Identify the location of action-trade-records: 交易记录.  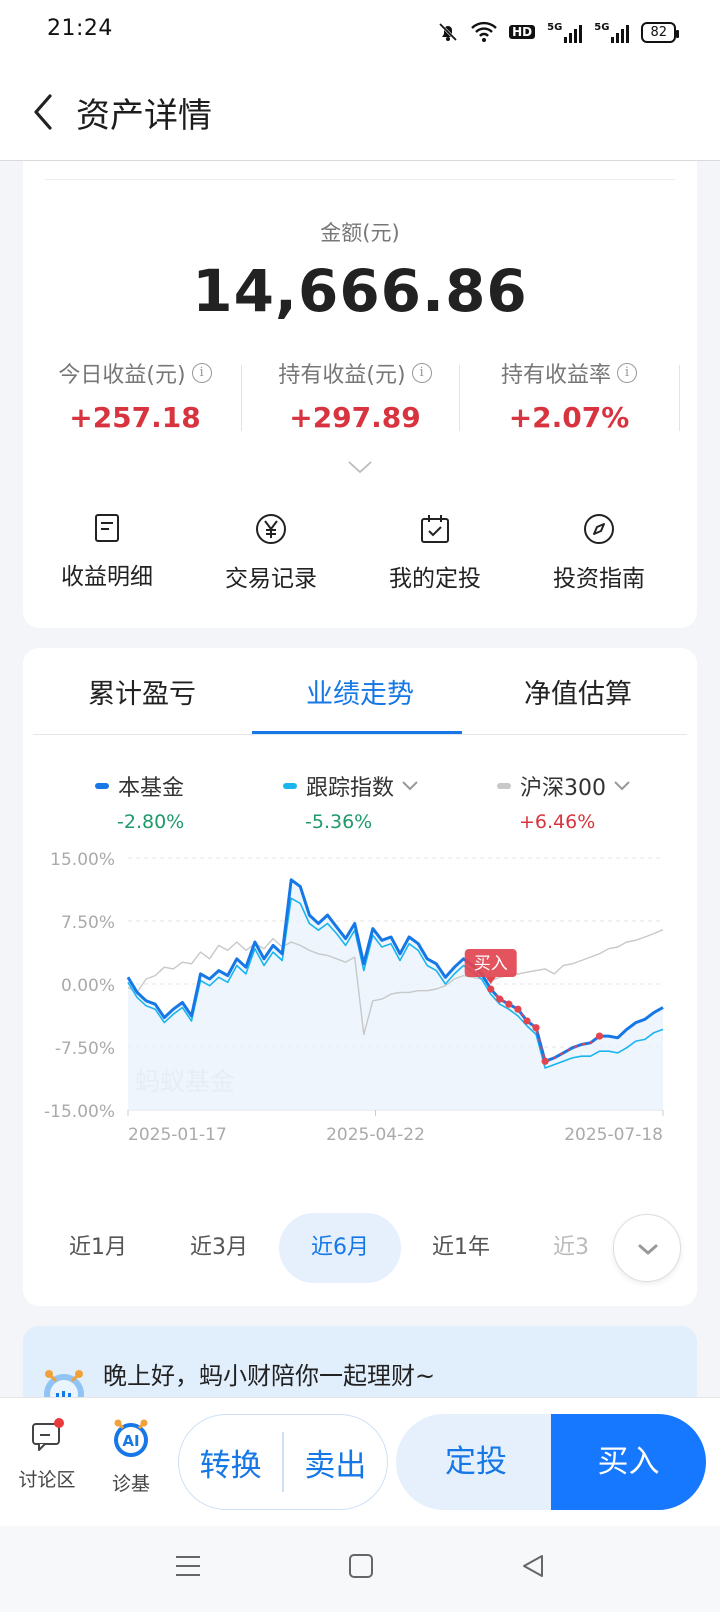
(271, 553).